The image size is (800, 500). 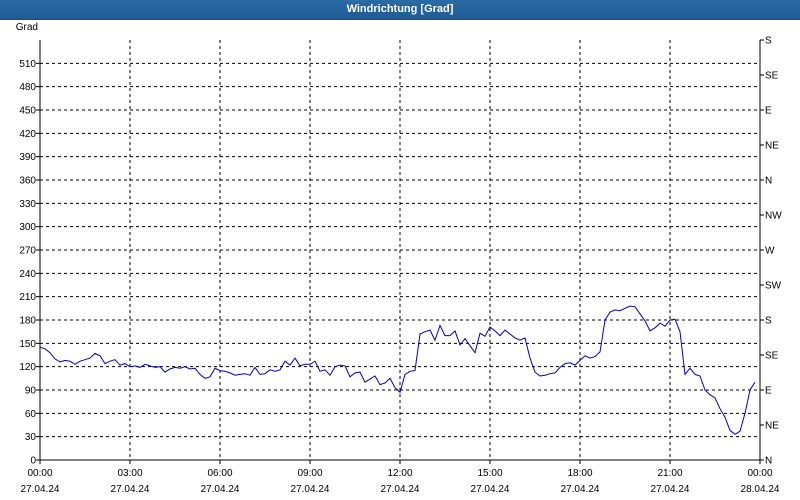 I want to click on y-tick-label: 360, so click(x=27, y=181).